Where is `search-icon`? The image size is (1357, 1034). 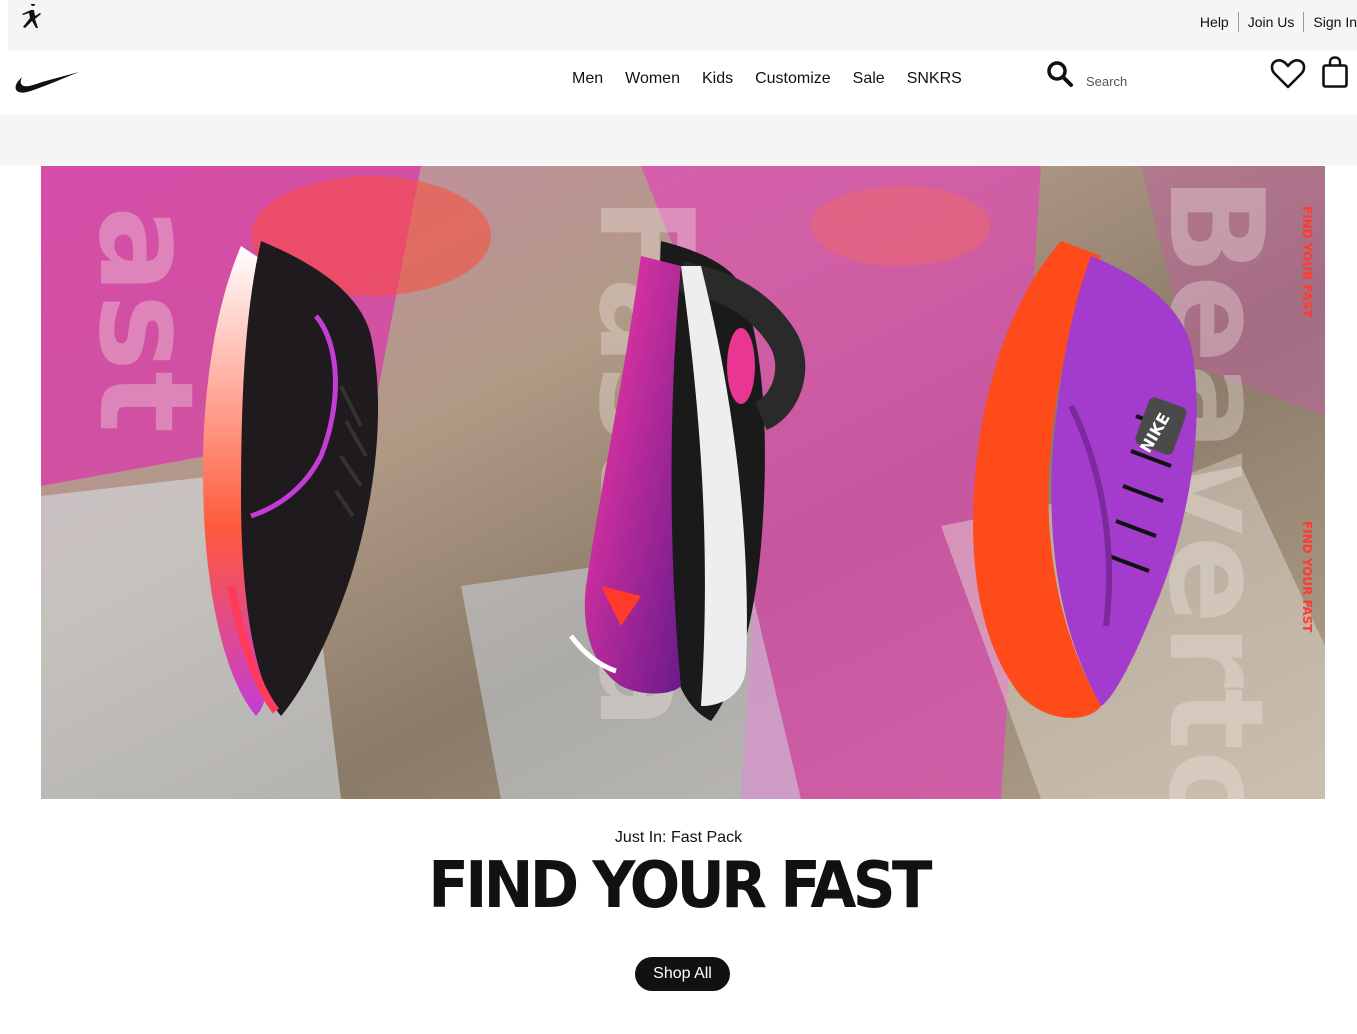
search-icon is located at coordinates (1060, 74).